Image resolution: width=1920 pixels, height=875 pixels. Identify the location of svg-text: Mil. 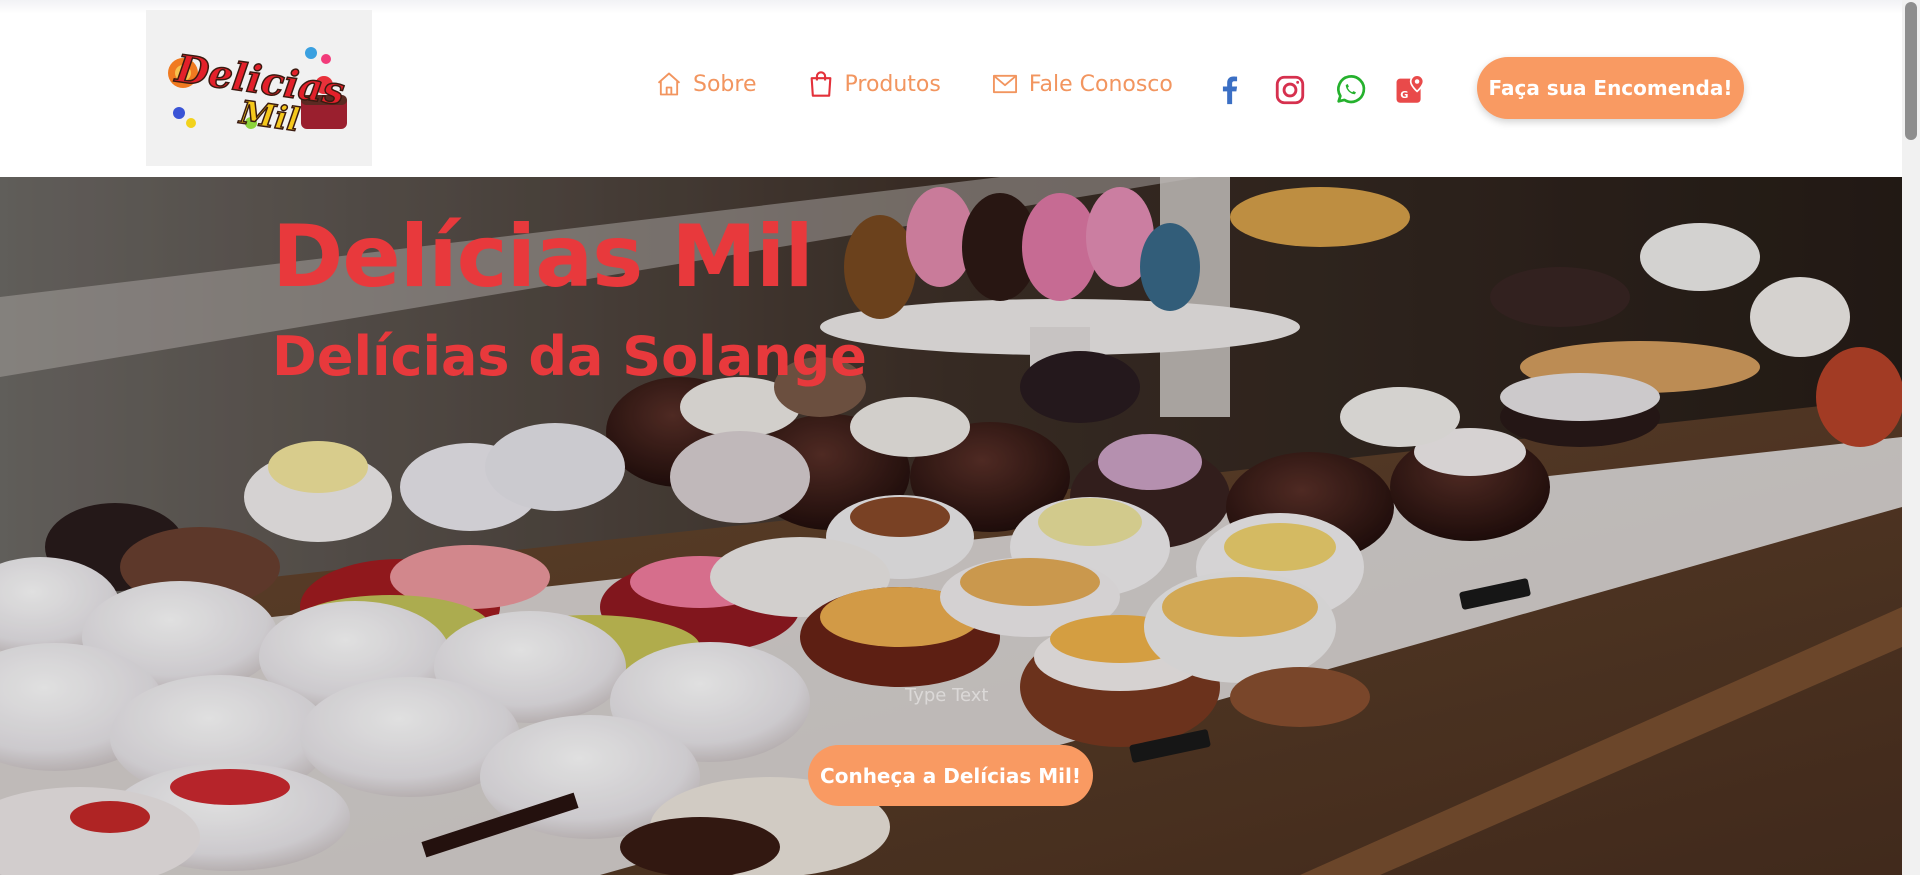
(268, 116).